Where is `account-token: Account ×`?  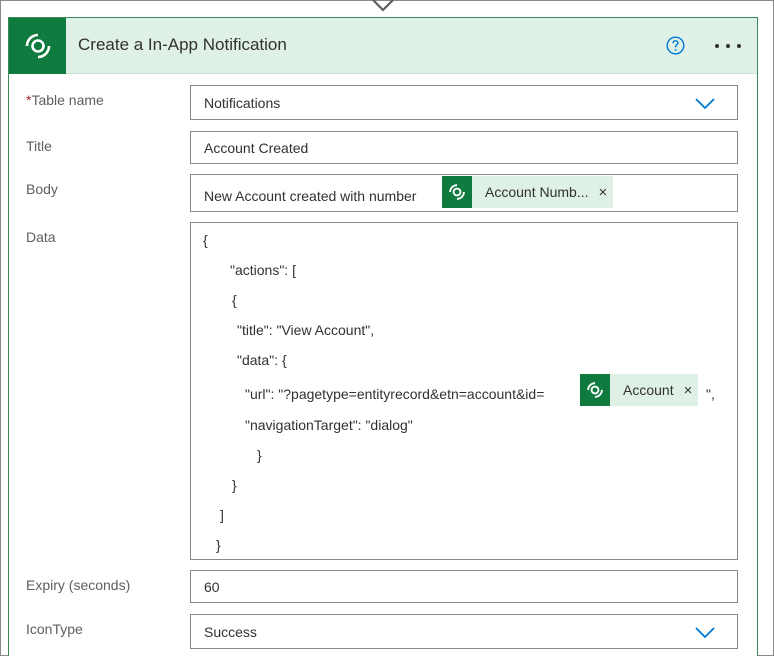 account-token: Account × is located at coordinates (639, 390).